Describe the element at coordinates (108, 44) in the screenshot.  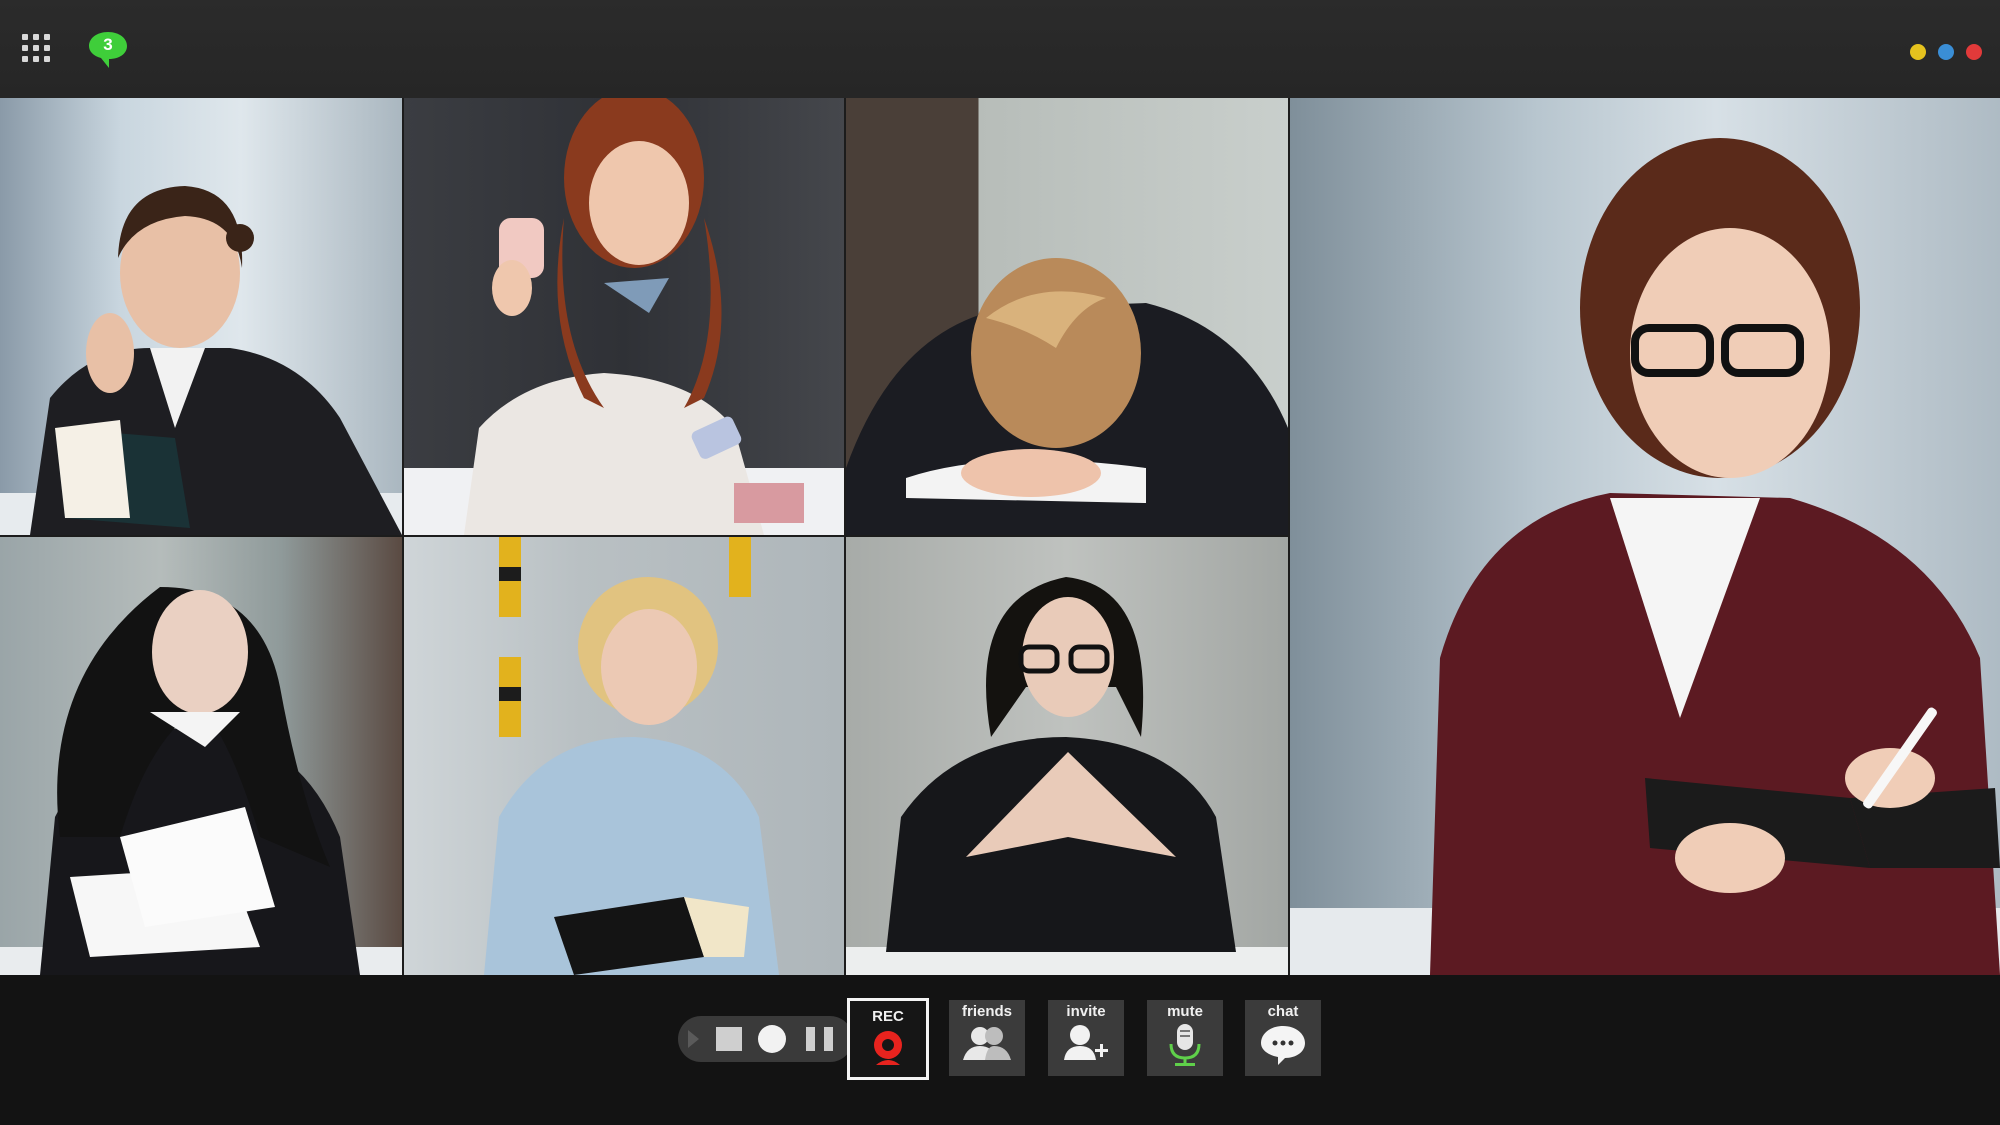
I see `chat-badge-count: 3` at that location.